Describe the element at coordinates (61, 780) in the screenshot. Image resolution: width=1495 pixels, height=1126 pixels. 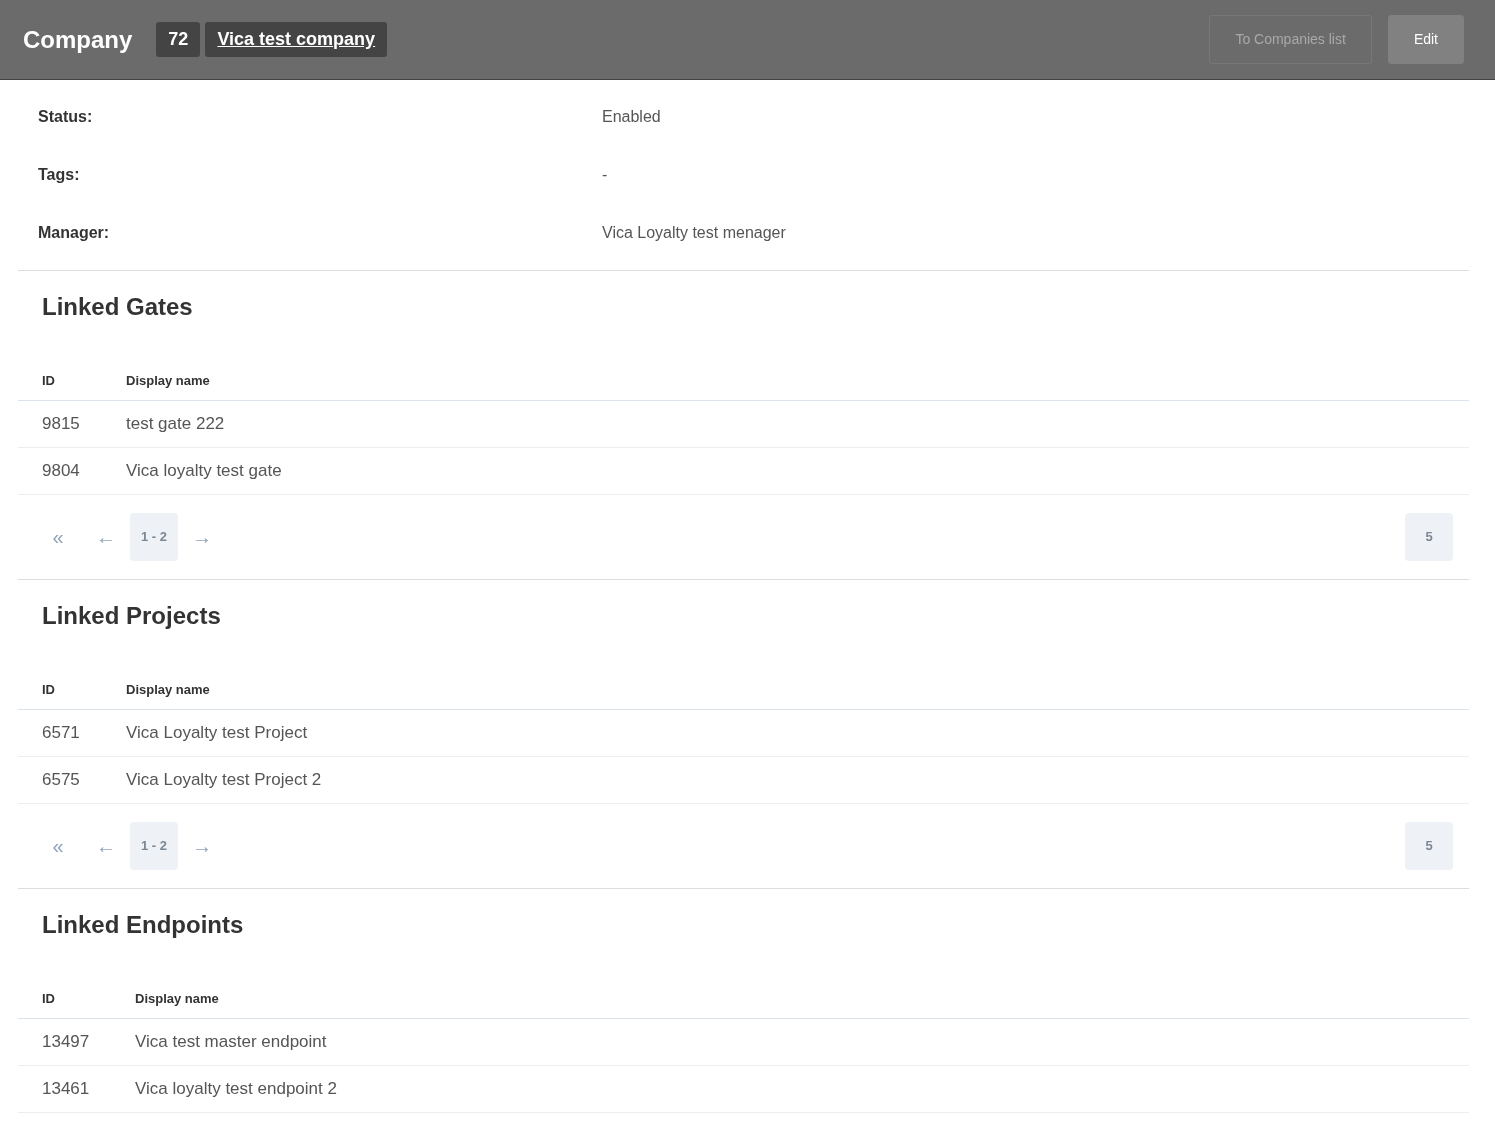
I see `table-cell-text: 6575` at that location.